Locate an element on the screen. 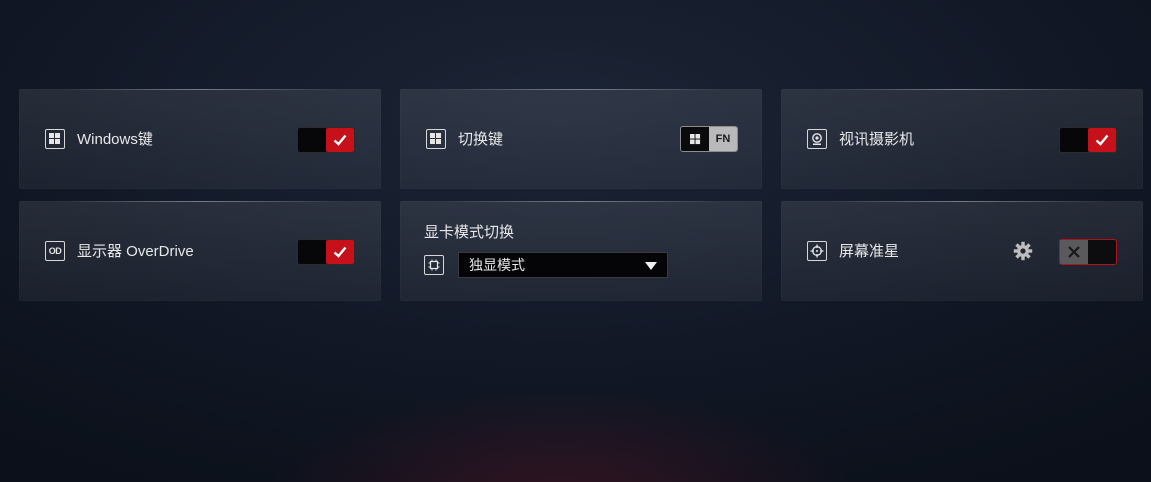 This screenshot has height=482, width=1151. overdrive-icon: OD is located at coordinates (55, 250).